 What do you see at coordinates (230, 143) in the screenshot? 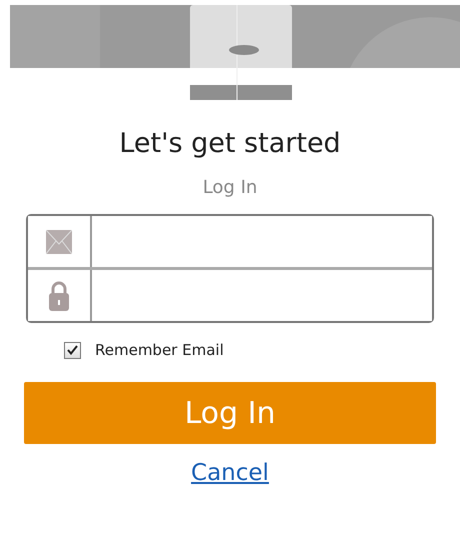
I see `page-title: Let's get started` at bounding box center [230, 143].